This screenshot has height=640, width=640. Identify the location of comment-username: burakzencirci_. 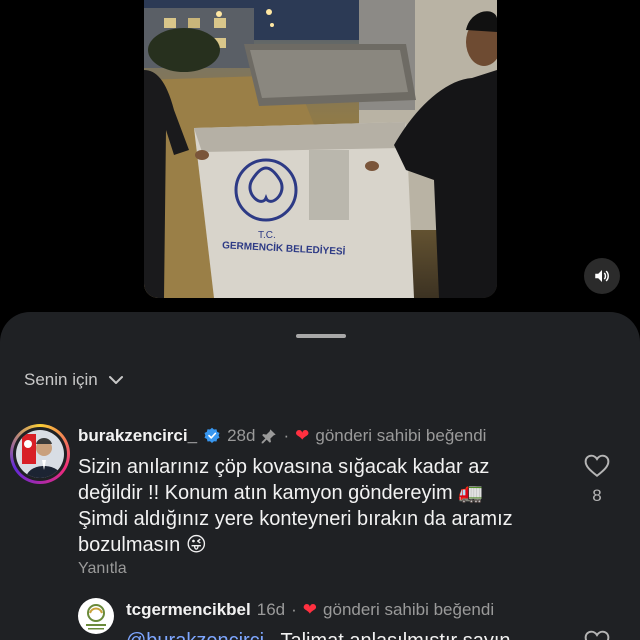
(137, 436).